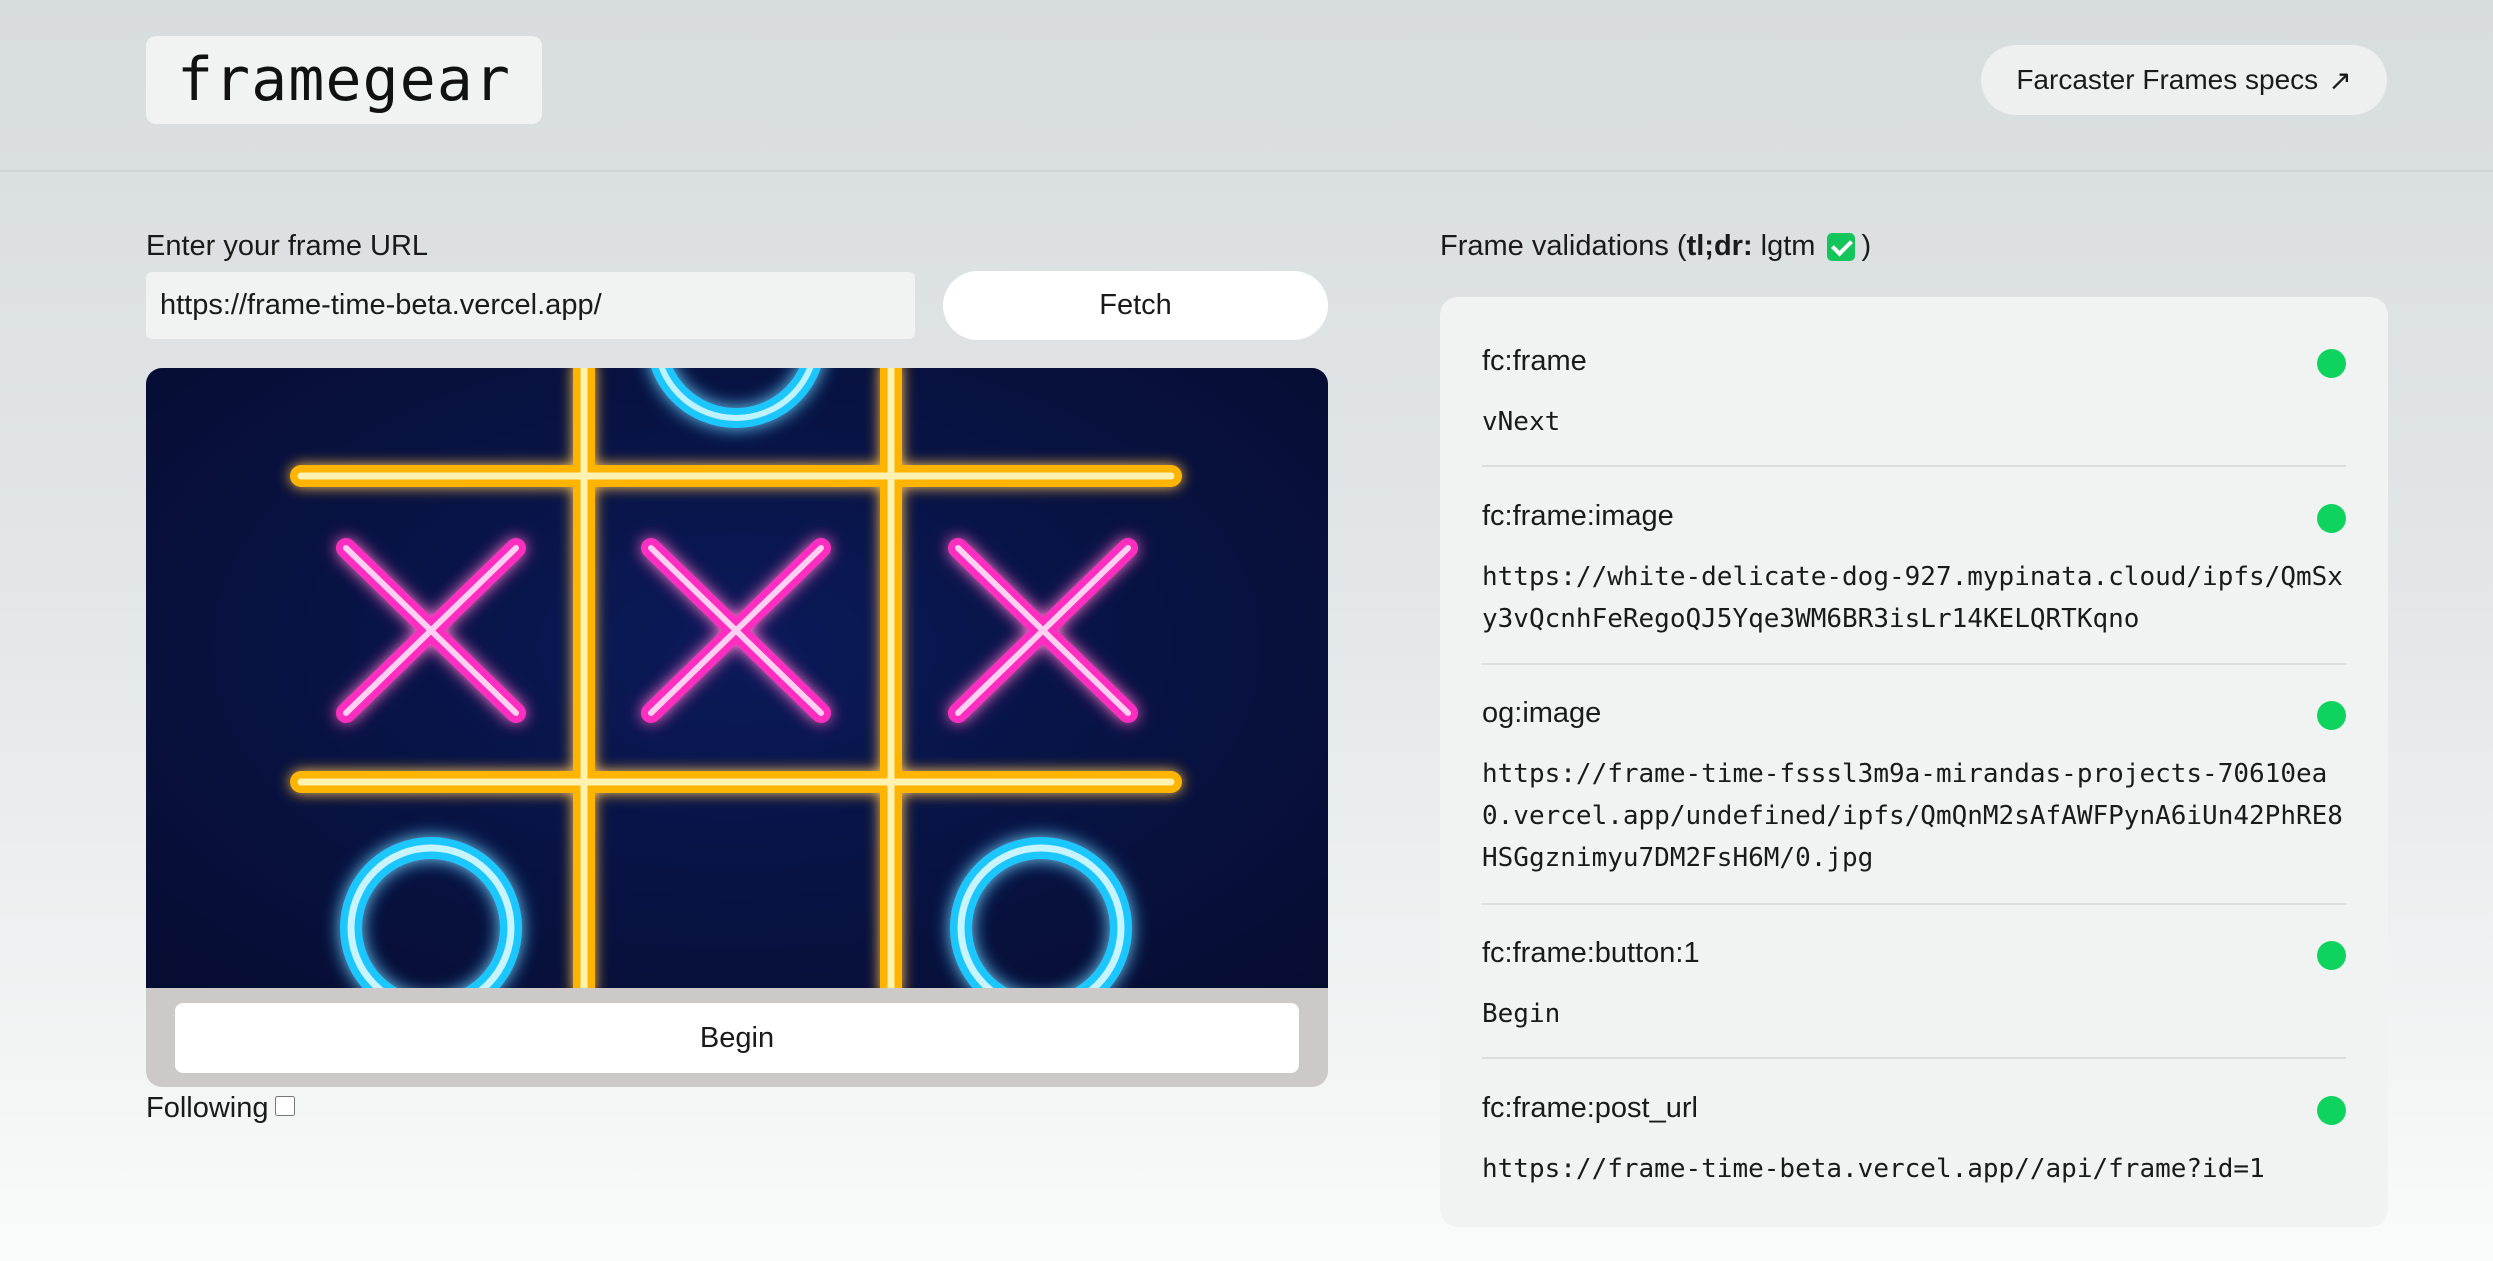 The height and width of the screenshot is (1261, 2493). What do you see at coordinates (530, 305) in the screenshot?
I see `frame-url-input` at bounding box center [530, 305].